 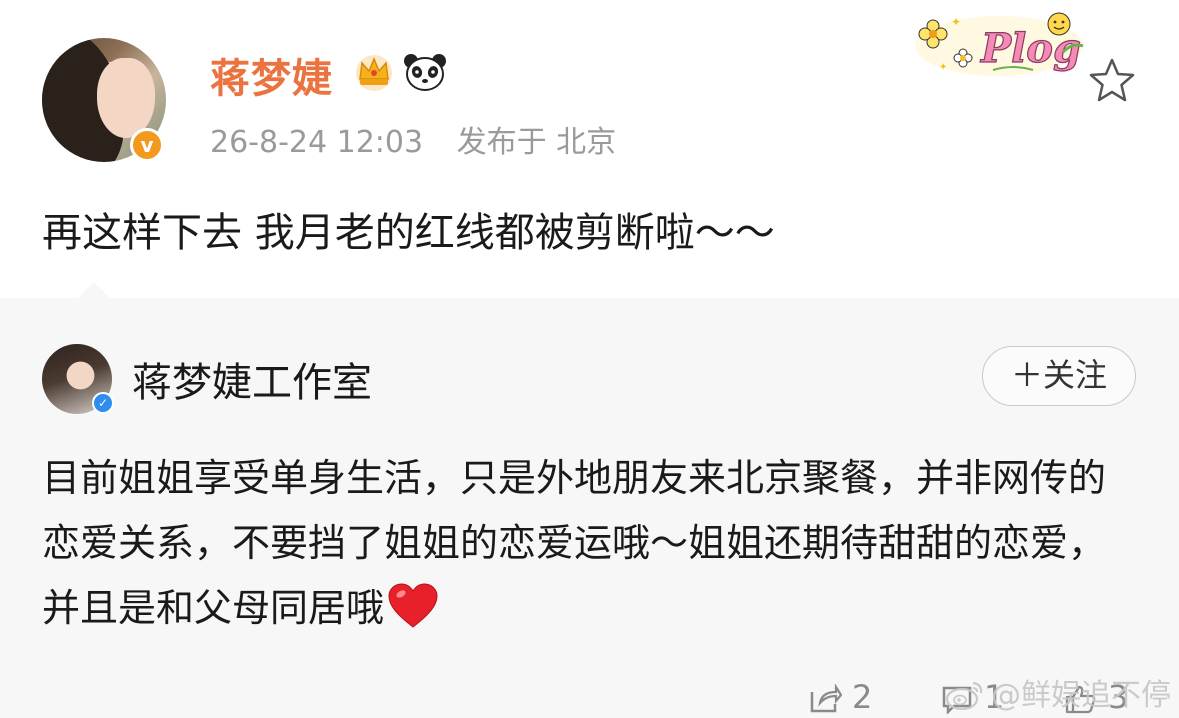 What do you see at coordinates (94, 290) in the screenshot?
I see `repost-card-notch` at bounding box center [94, 290].